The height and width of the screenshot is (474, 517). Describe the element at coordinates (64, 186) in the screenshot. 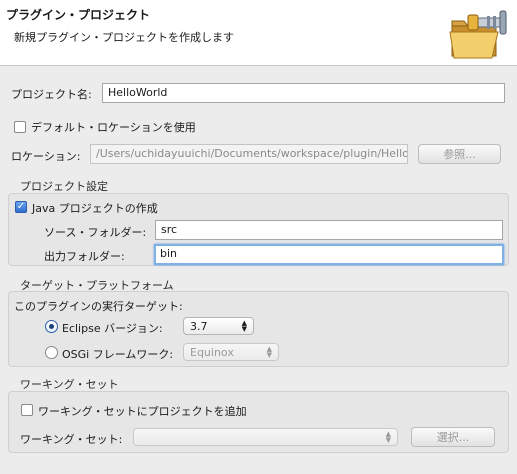

I see `project-settings-title: プロジェクト設定` at that location.